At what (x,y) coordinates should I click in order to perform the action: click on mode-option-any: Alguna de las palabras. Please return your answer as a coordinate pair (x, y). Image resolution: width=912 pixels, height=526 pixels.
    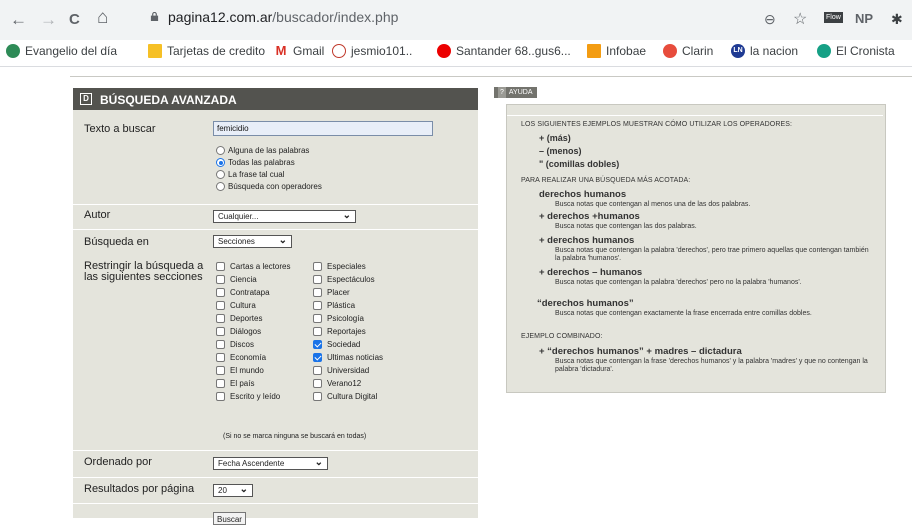
    Looking at the image, I should click on (262, 150).